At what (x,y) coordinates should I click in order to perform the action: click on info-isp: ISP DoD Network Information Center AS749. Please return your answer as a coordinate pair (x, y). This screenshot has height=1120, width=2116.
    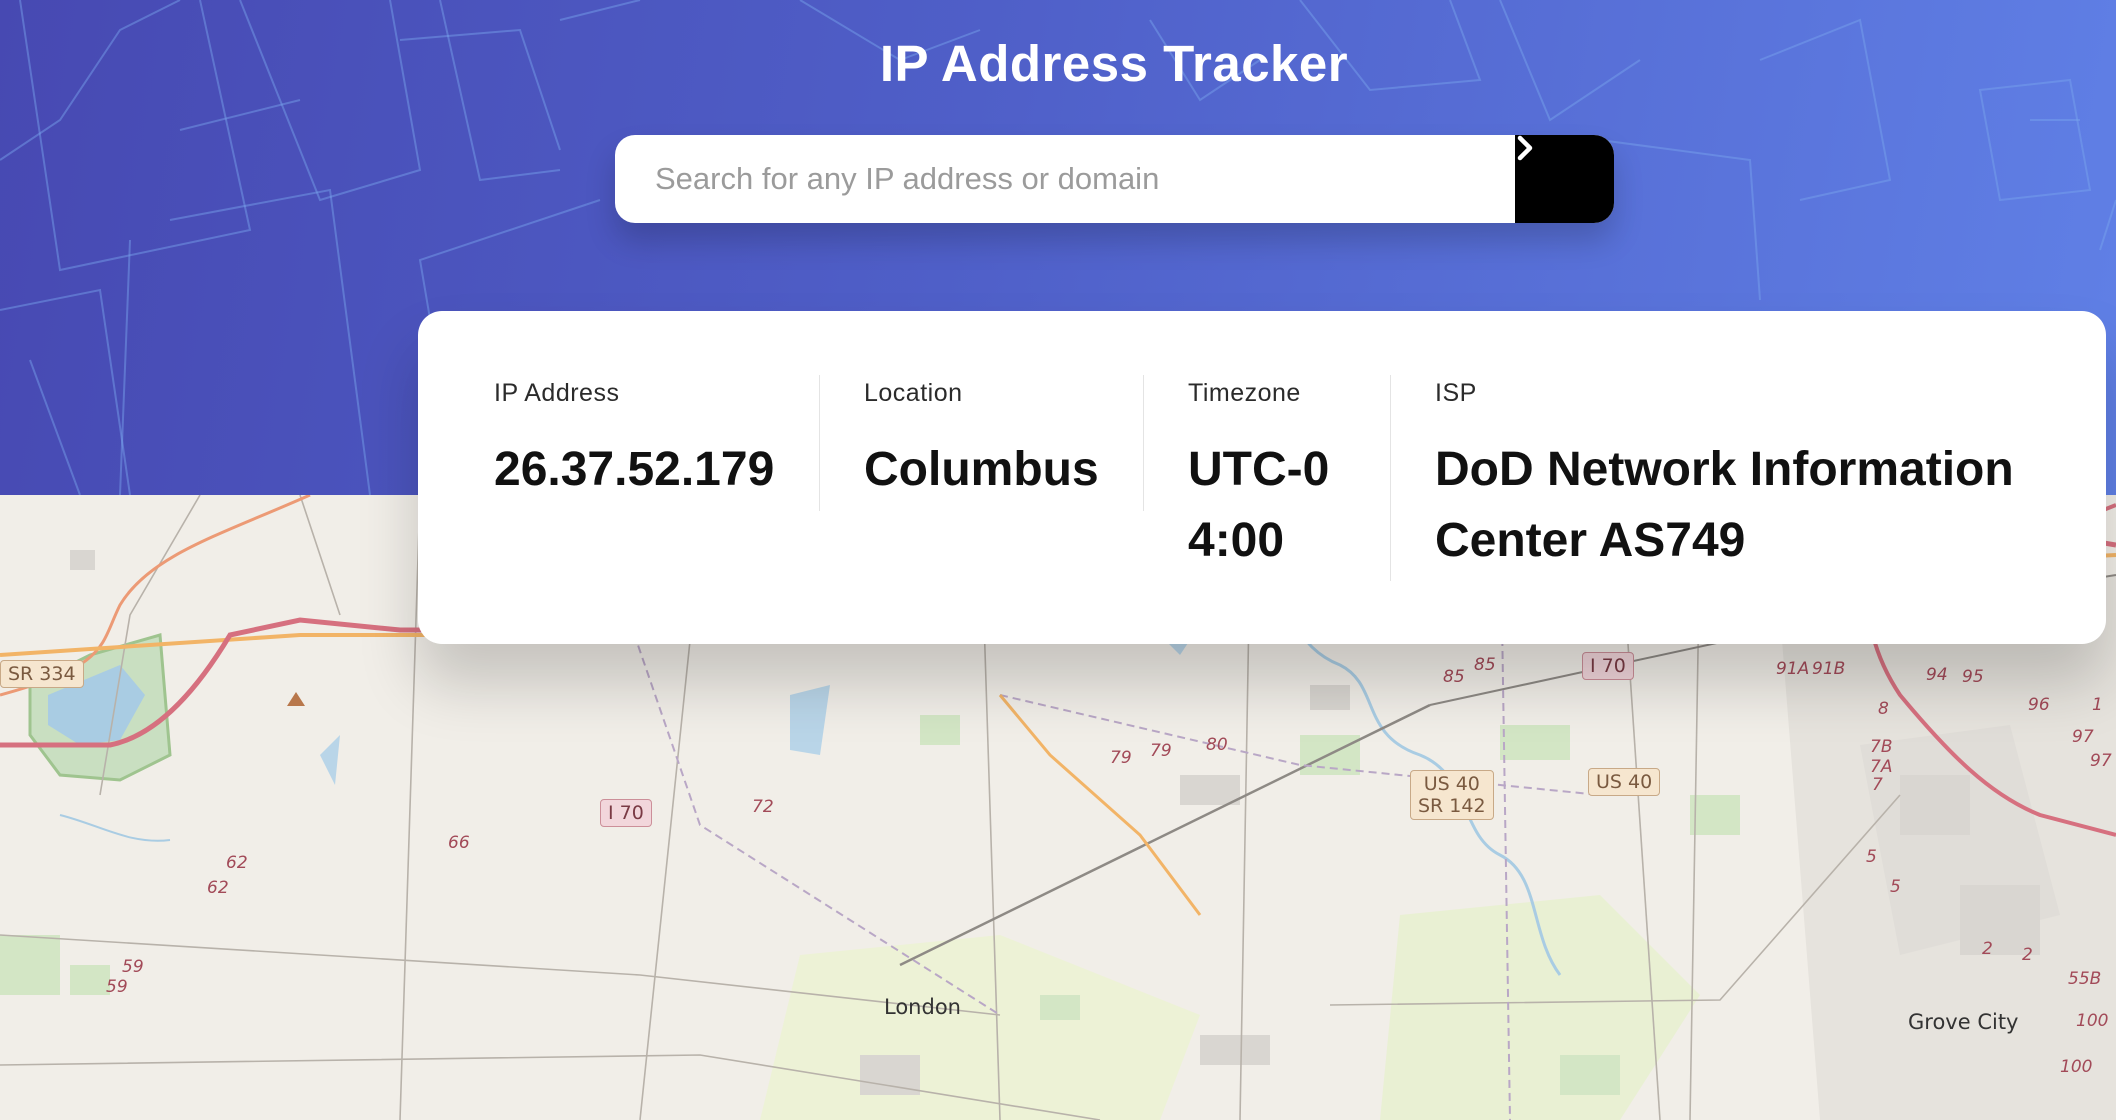
    Looking at the image, I should click on (1750, 477).